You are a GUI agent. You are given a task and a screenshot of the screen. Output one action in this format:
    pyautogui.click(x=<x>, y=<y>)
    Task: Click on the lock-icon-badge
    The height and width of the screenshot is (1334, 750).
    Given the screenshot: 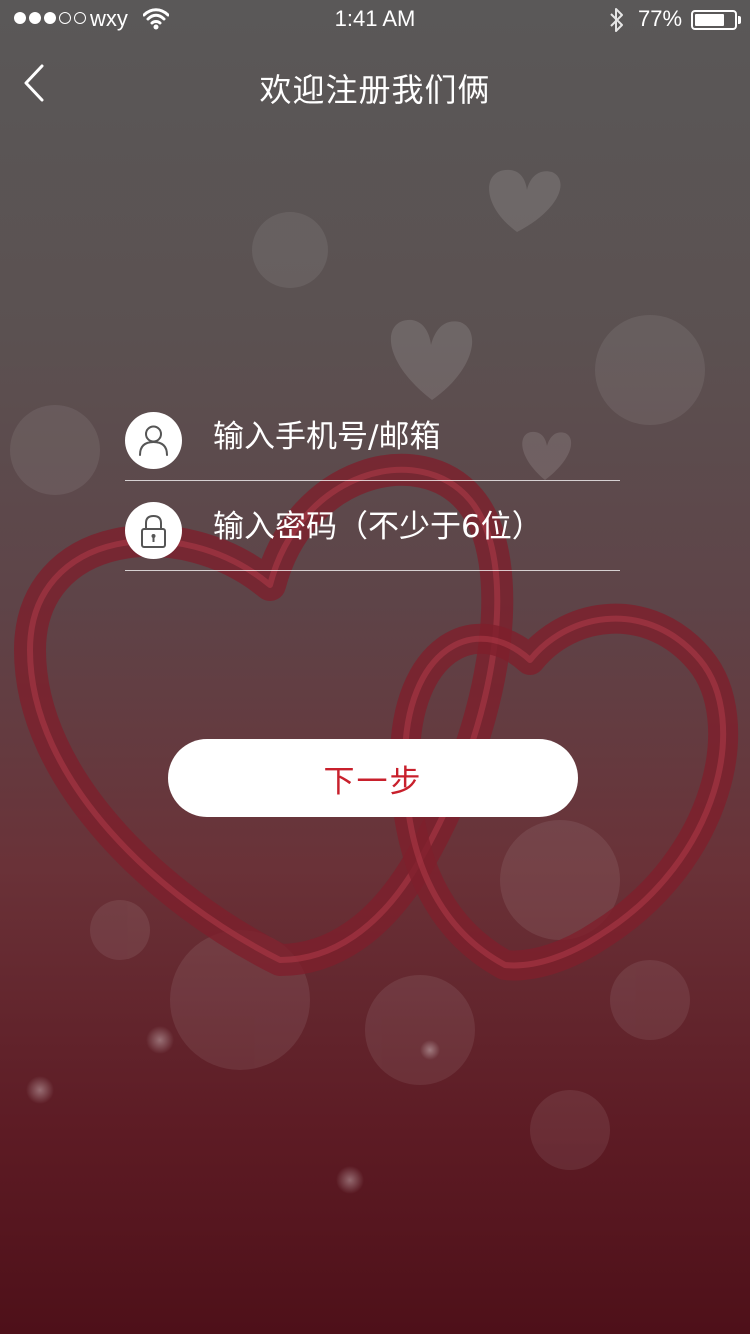 What is the action you would take?
    pyautogui.click(x=153, y=530)
    